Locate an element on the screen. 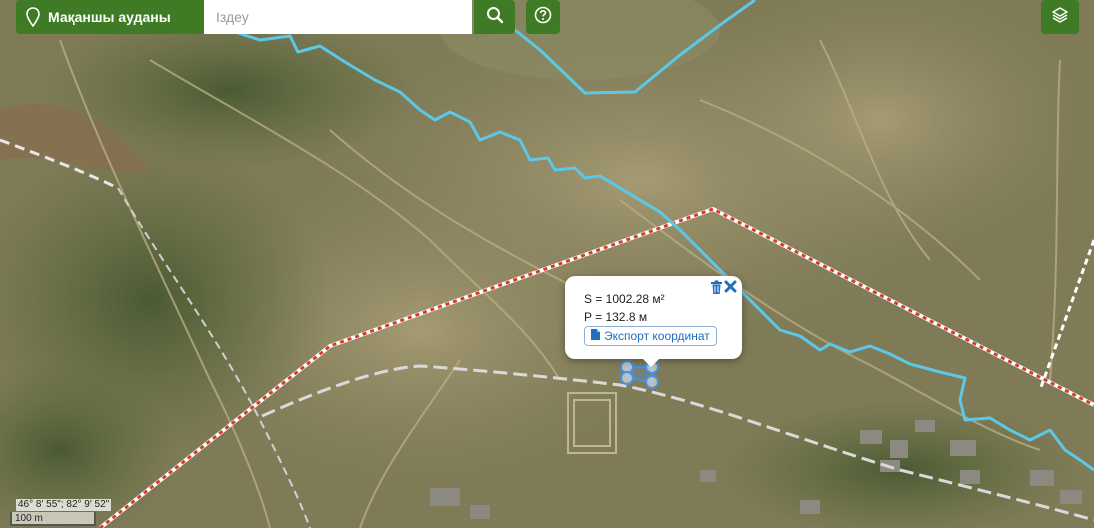 This screenshot has height=528, width=1094. search-icon is located at coordinates (495, 17).